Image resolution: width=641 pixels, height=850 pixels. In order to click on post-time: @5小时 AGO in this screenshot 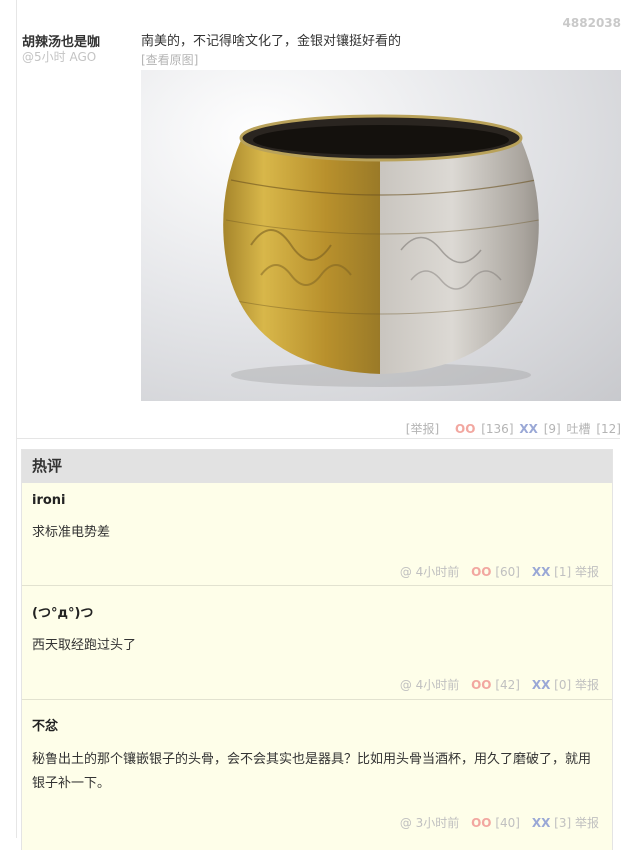, I will do `click(59, 57)`.